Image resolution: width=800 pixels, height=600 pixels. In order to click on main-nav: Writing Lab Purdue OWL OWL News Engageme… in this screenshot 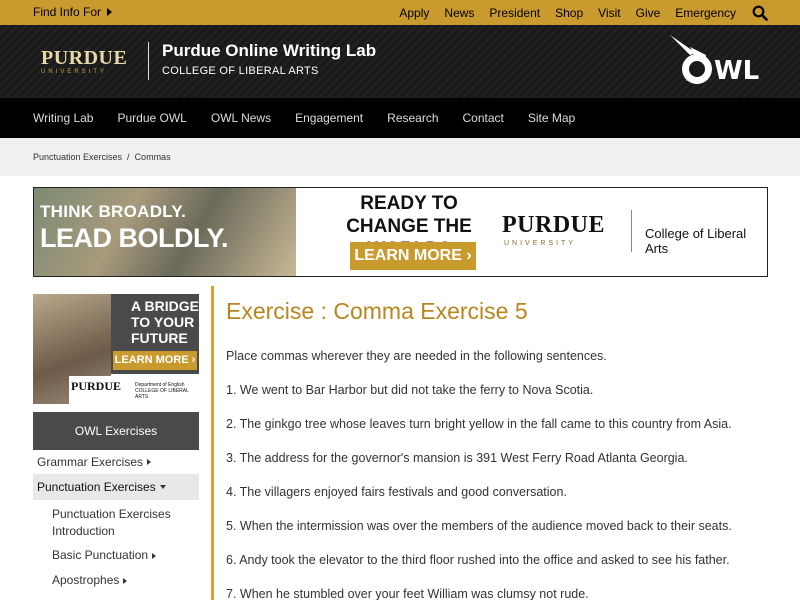, I will do `click(400, 118)`.